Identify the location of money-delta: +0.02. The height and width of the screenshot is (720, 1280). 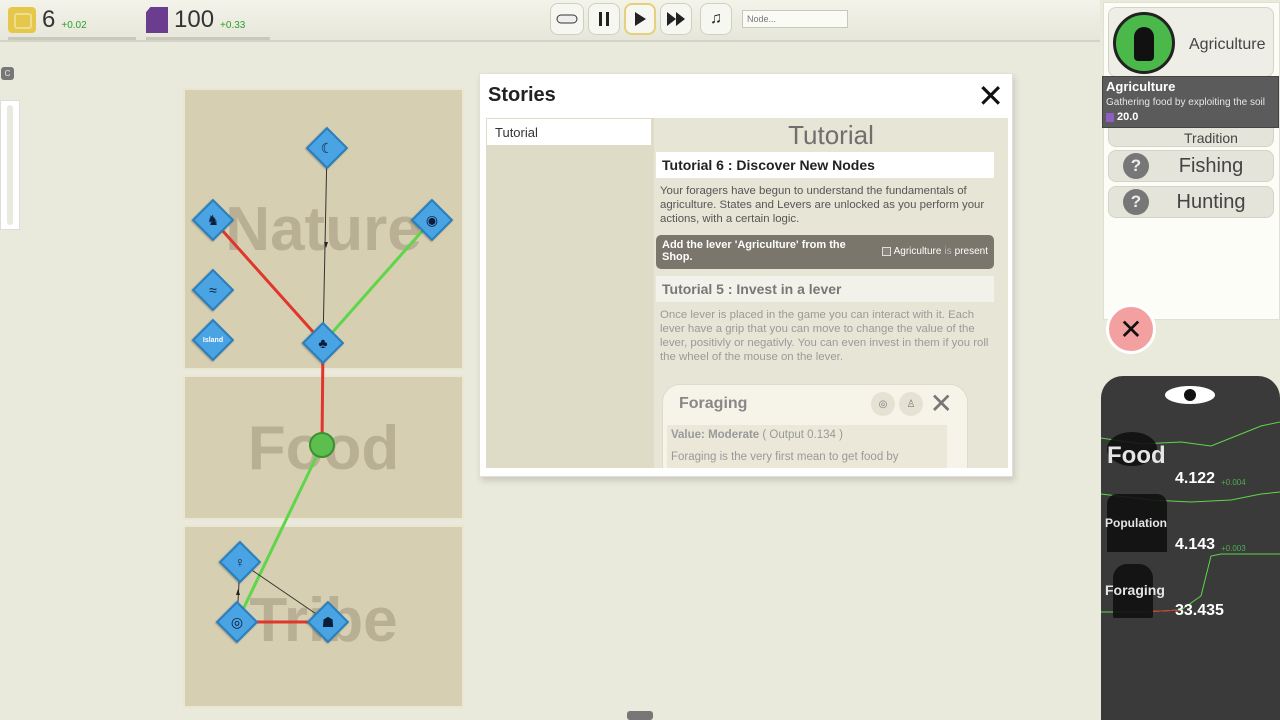
(74, 25).